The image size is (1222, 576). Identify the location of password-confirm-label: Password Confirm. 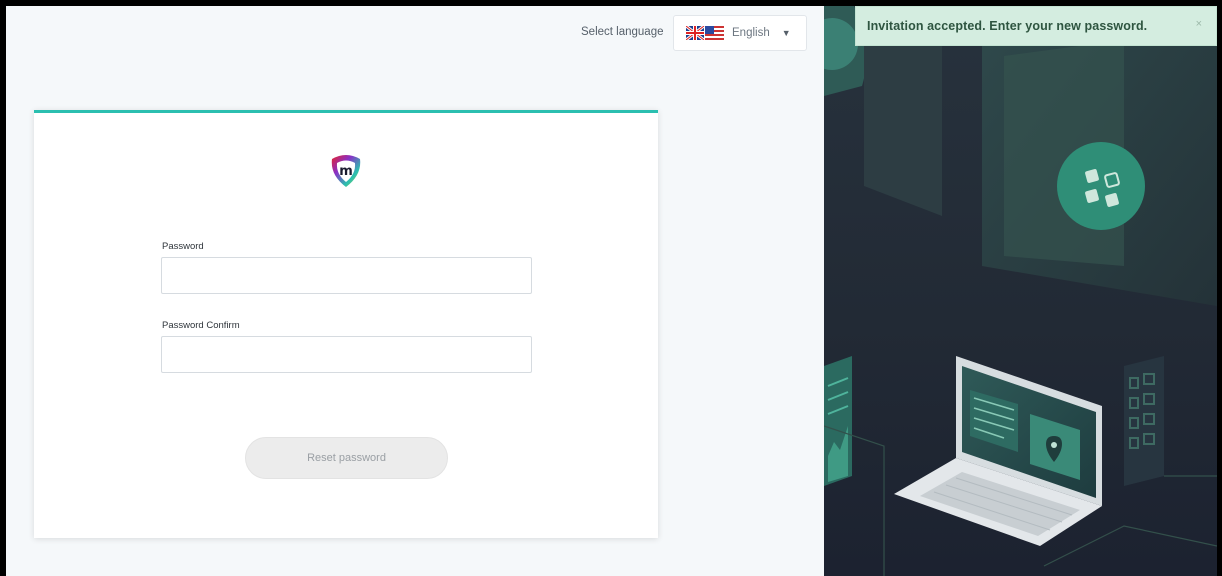
(201, 325).